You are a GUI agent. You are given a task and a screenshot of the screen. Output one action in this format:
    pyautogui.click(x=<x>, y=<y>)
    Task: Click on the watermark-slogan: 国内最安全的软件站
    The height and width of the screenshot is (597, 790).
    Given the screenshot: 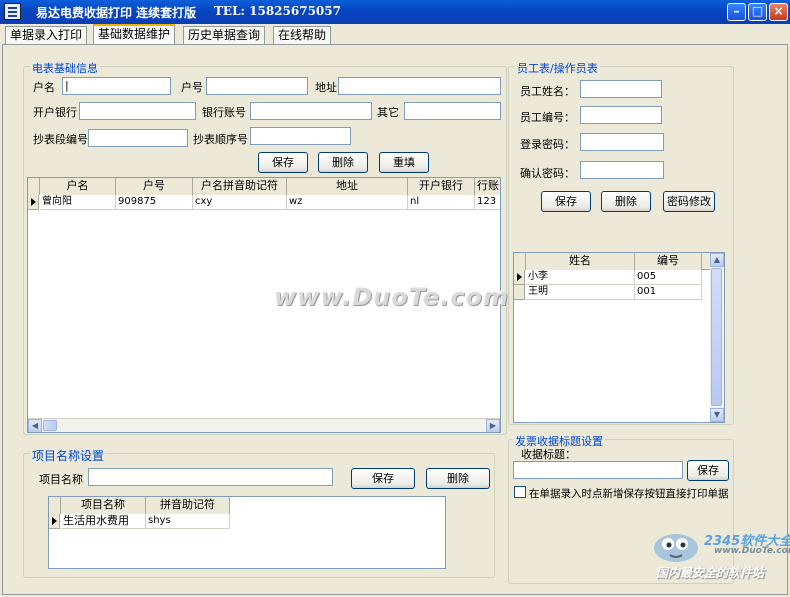 What is the action you would take?
    pyautogui.click(x=710, y=573)
    